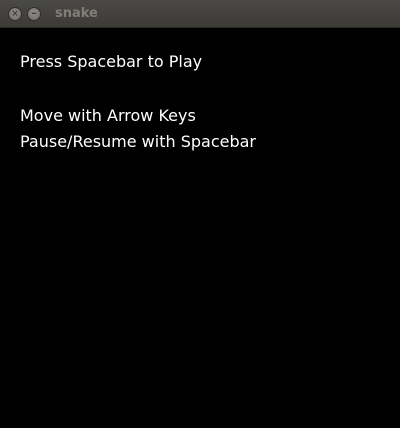  I want to click on start-prompt: Press Spacebar to Play, so click(111, 61).